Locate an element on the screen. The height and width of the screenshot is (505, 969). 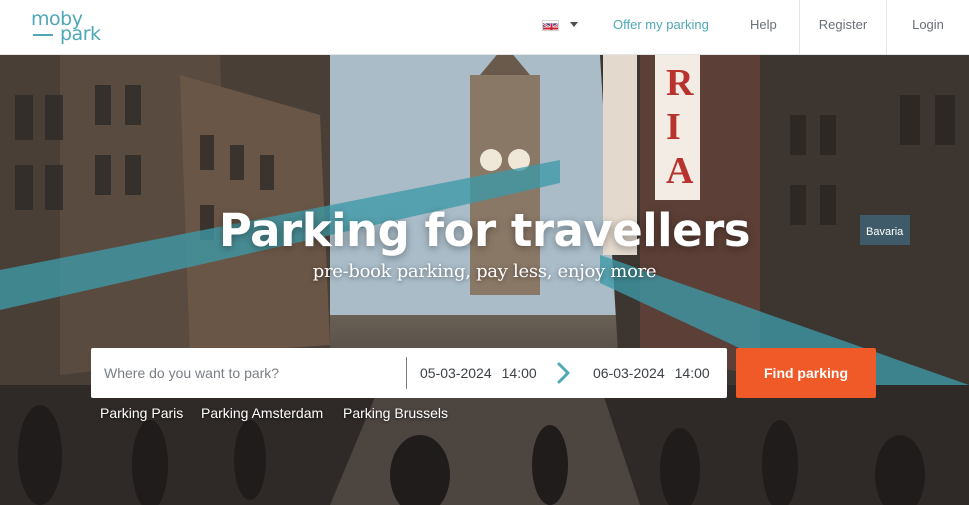
parking-brussels-link: Parking Brussels is located at coordinates (395, 413).